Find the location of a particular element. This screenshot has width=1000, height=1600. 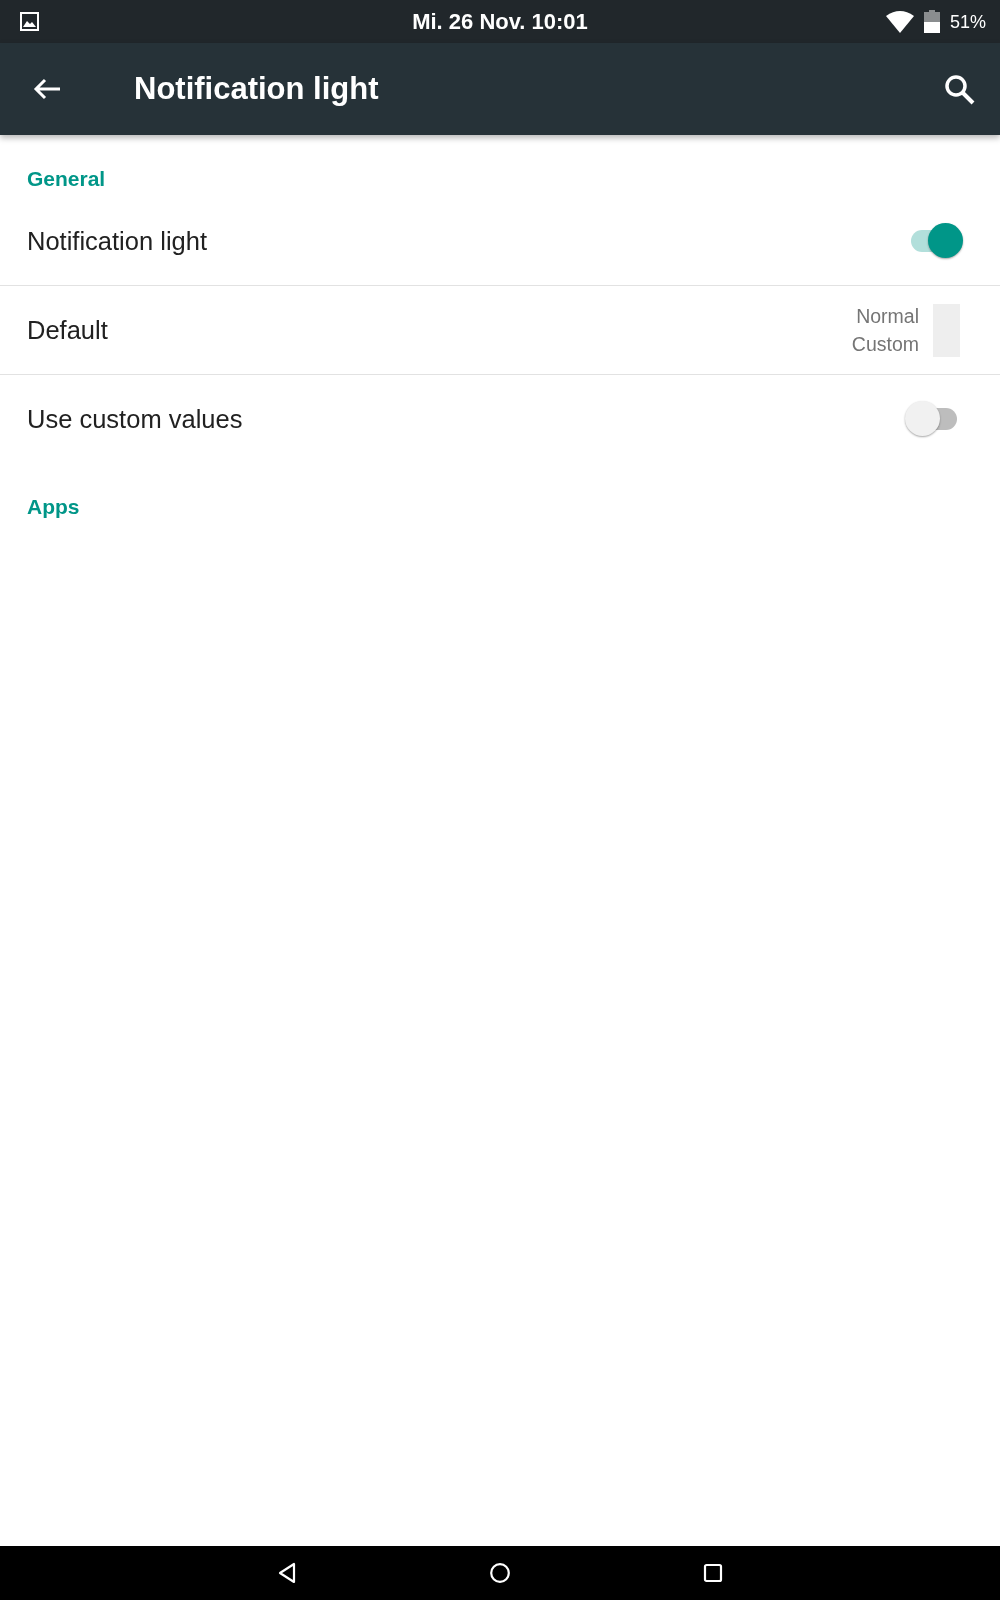

summary-text: Custom is located at coordinates (885, 344).